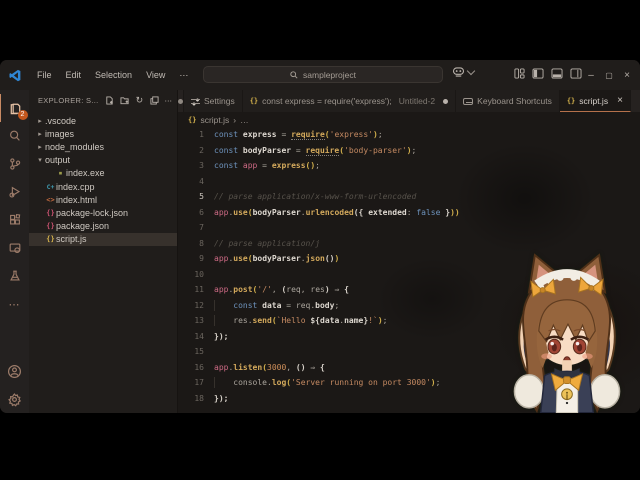 The image size is (640, 480). I want to click on copilot-button, so click(464, 71).